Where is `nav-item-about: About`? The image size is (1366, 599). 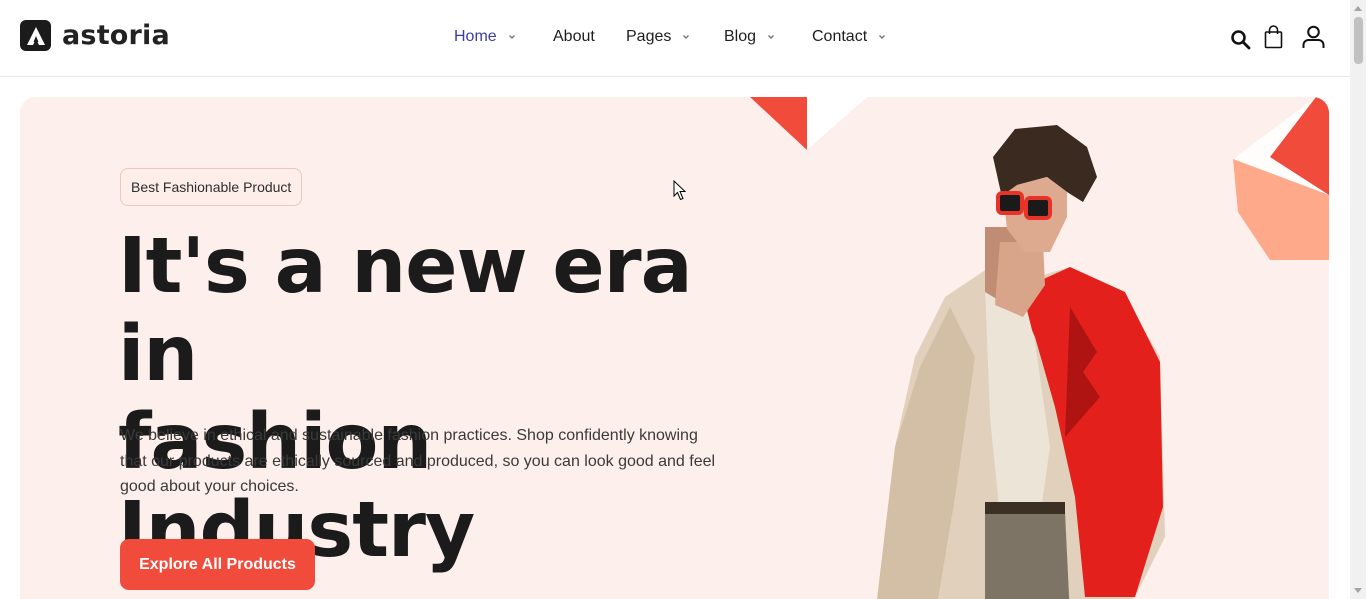
nav-item-about: About is located at coordinates (574, 37).